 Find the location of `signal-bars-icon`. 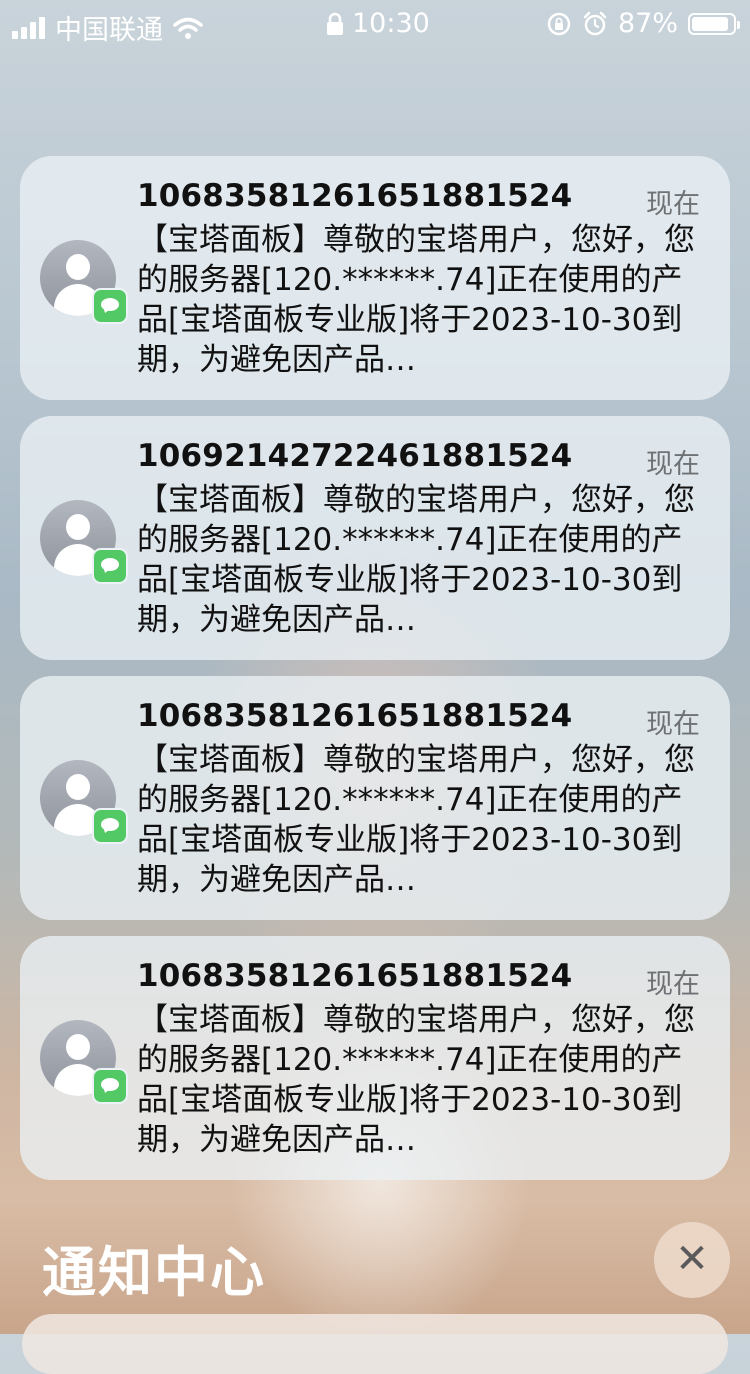

signal-bars-icon is located at coordinates (28, 27).